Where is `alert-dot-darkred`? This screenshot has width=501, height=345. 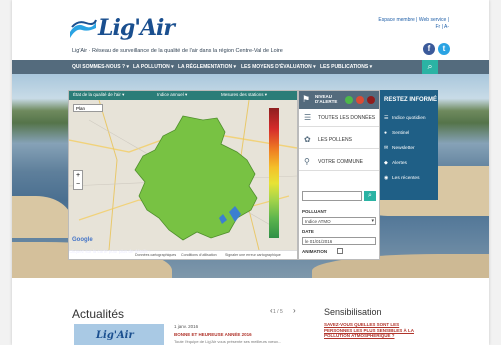 alert-dot-darkred is located at coordinates (371, 100).